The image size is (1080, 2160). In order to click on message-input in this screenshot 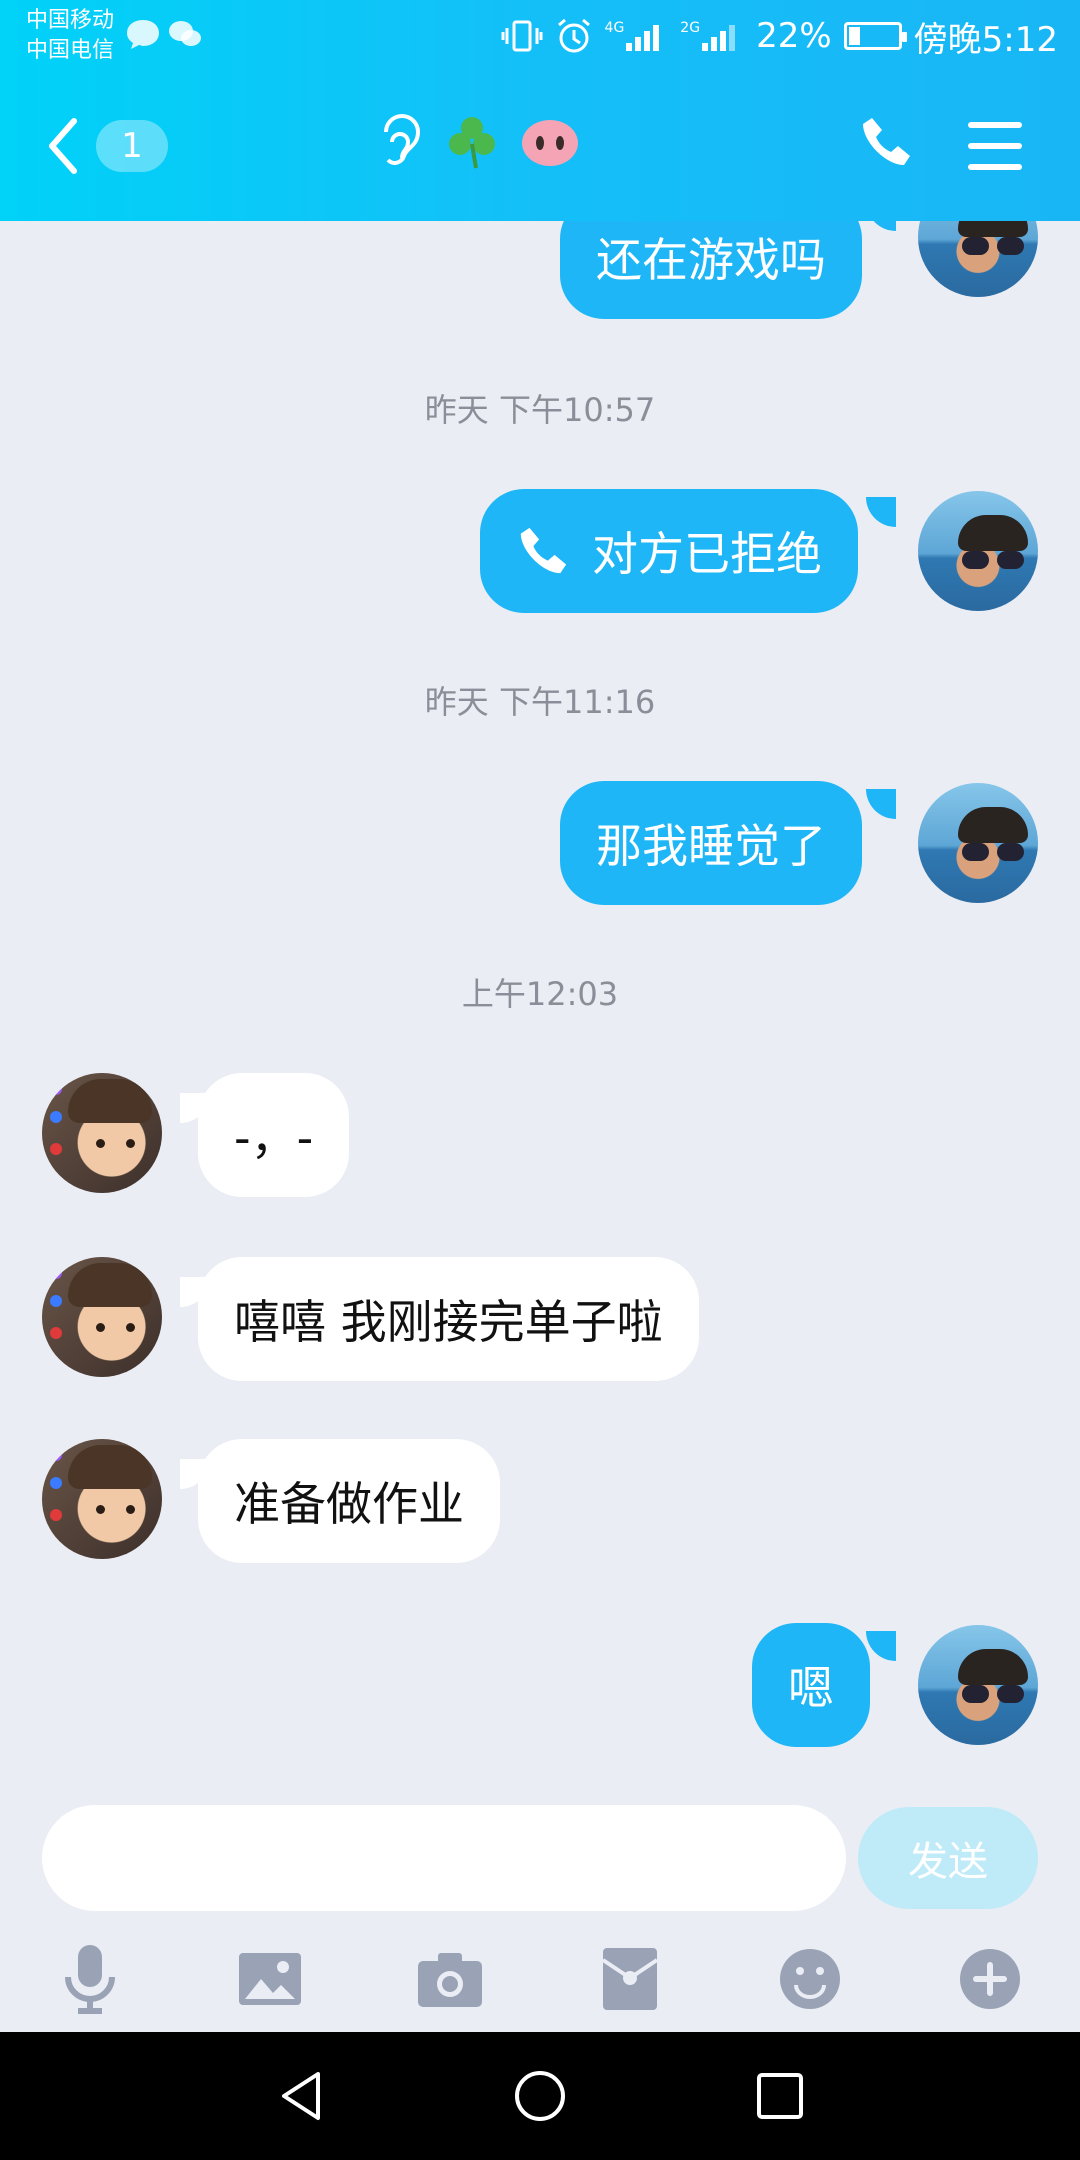, I will do `click(444, 1858)`.